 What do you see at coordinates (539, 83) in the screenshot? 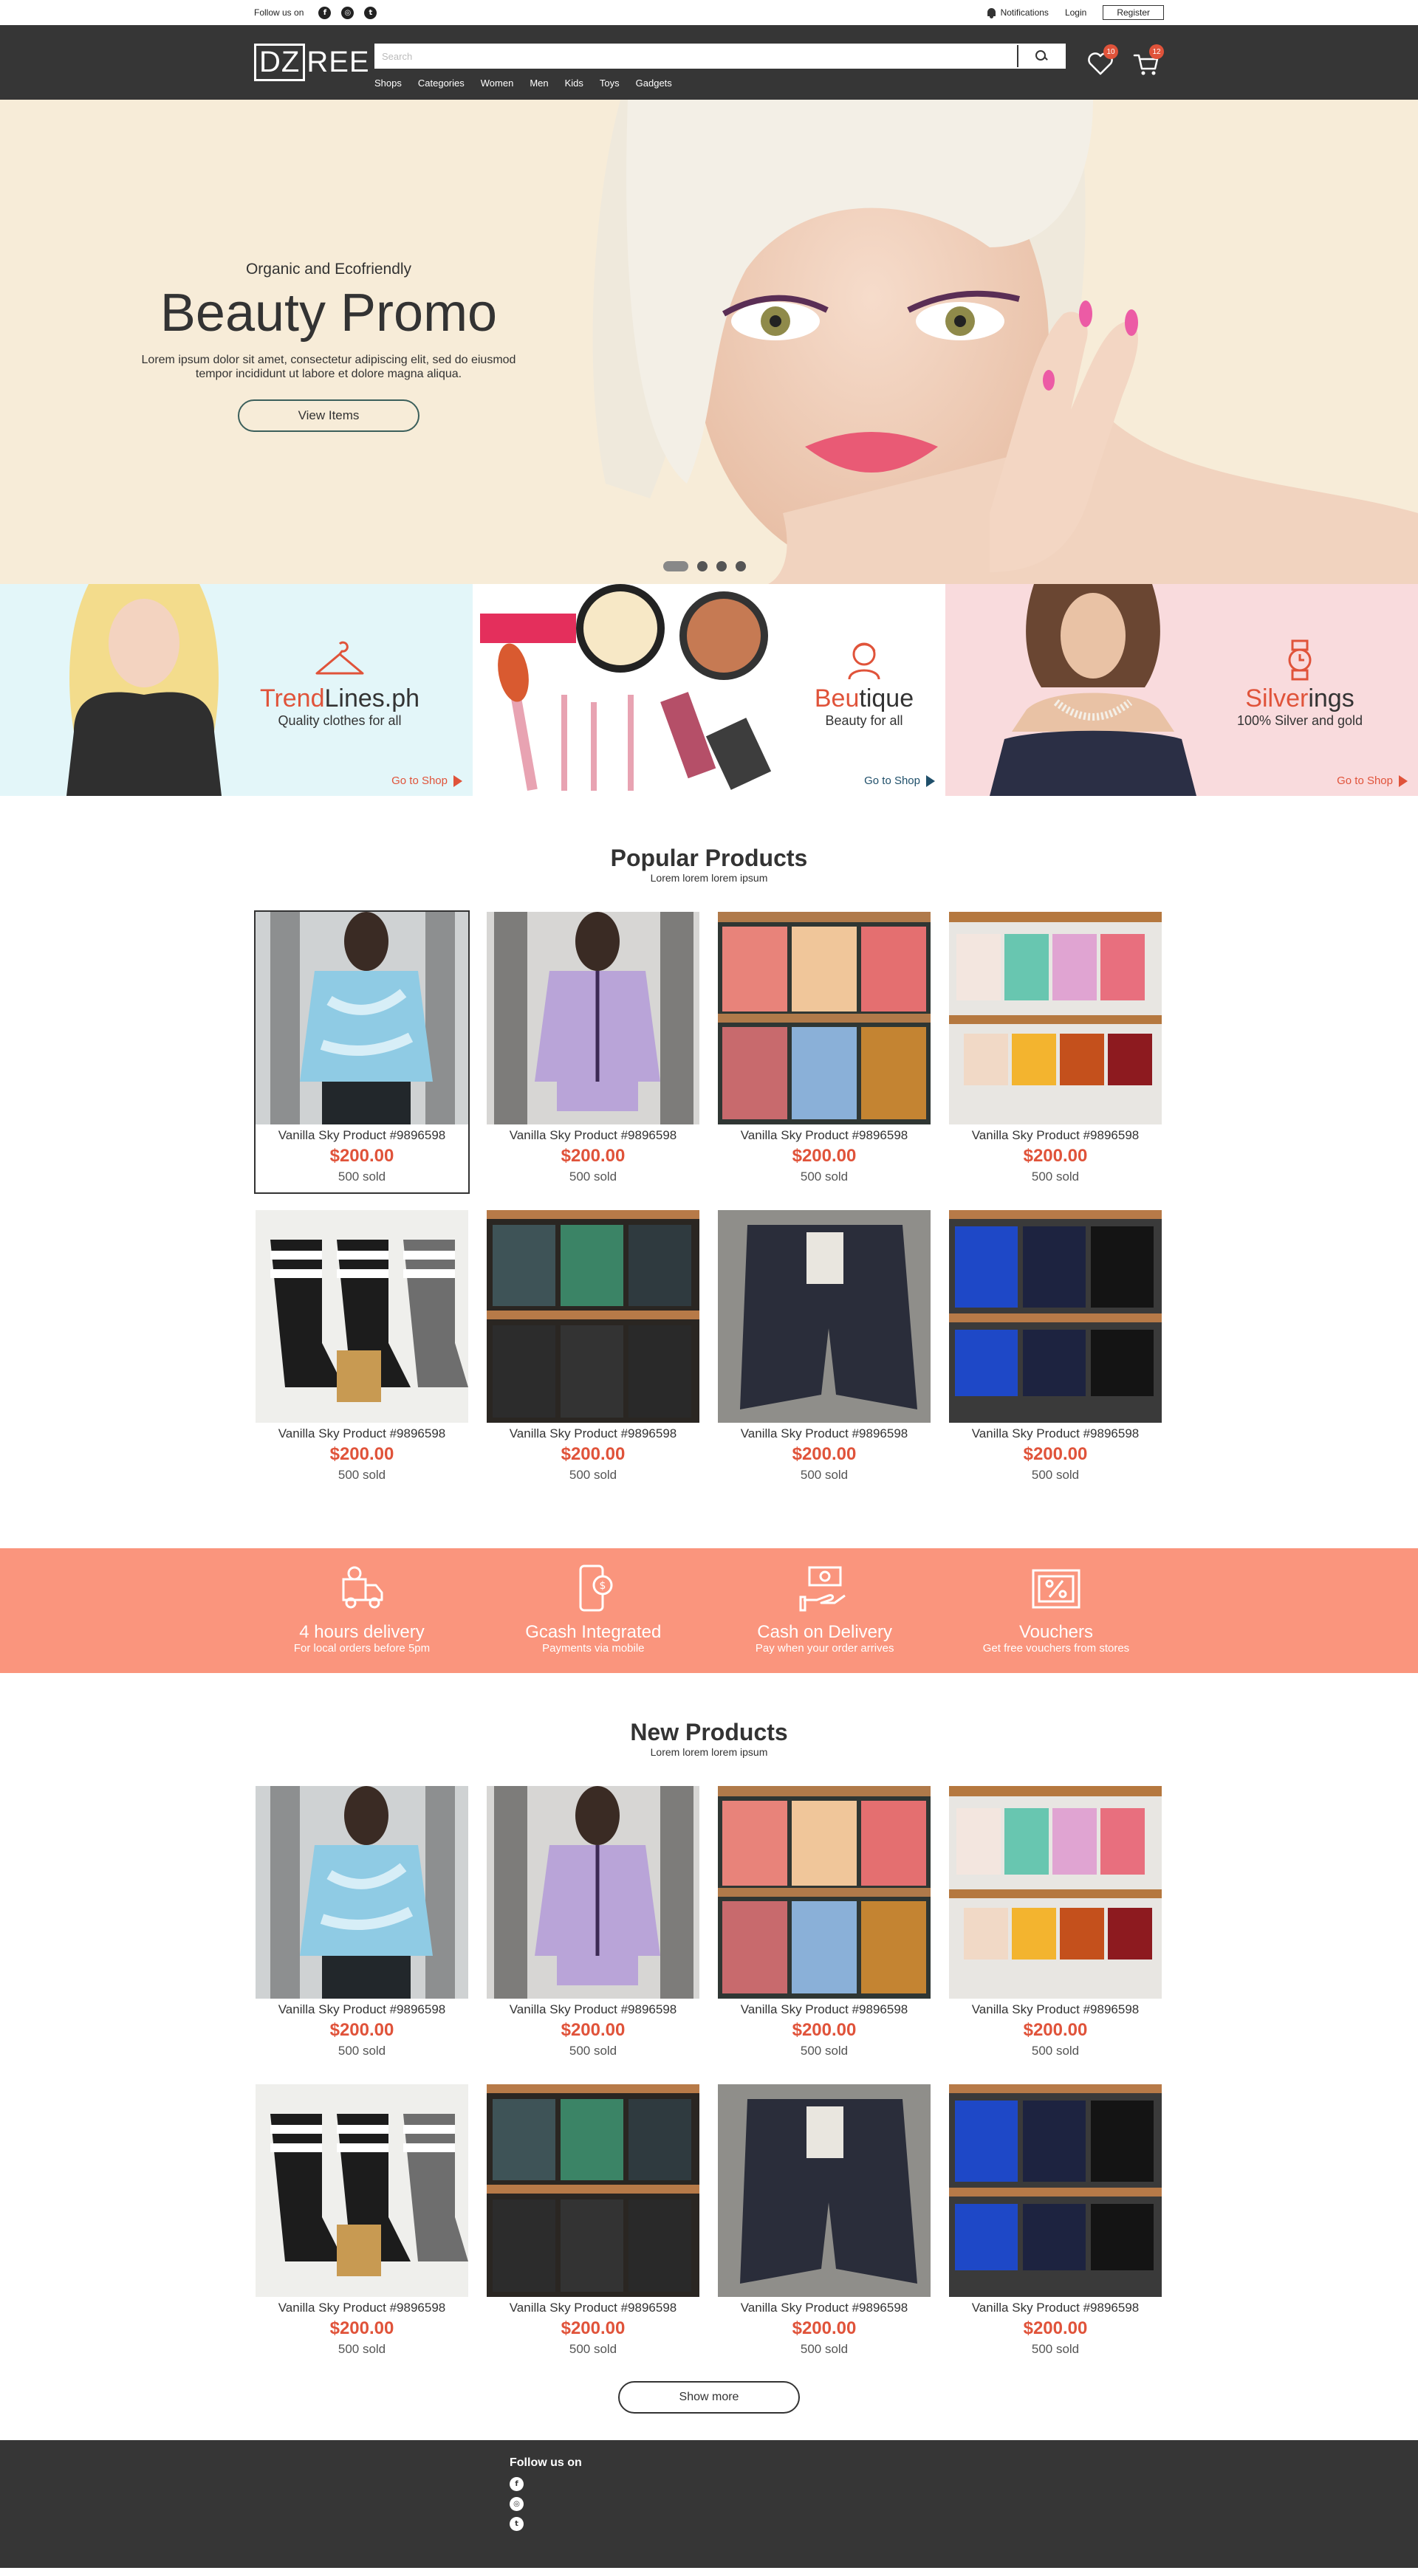
I see `nav-men: Men` at bounding box center [539, 83].